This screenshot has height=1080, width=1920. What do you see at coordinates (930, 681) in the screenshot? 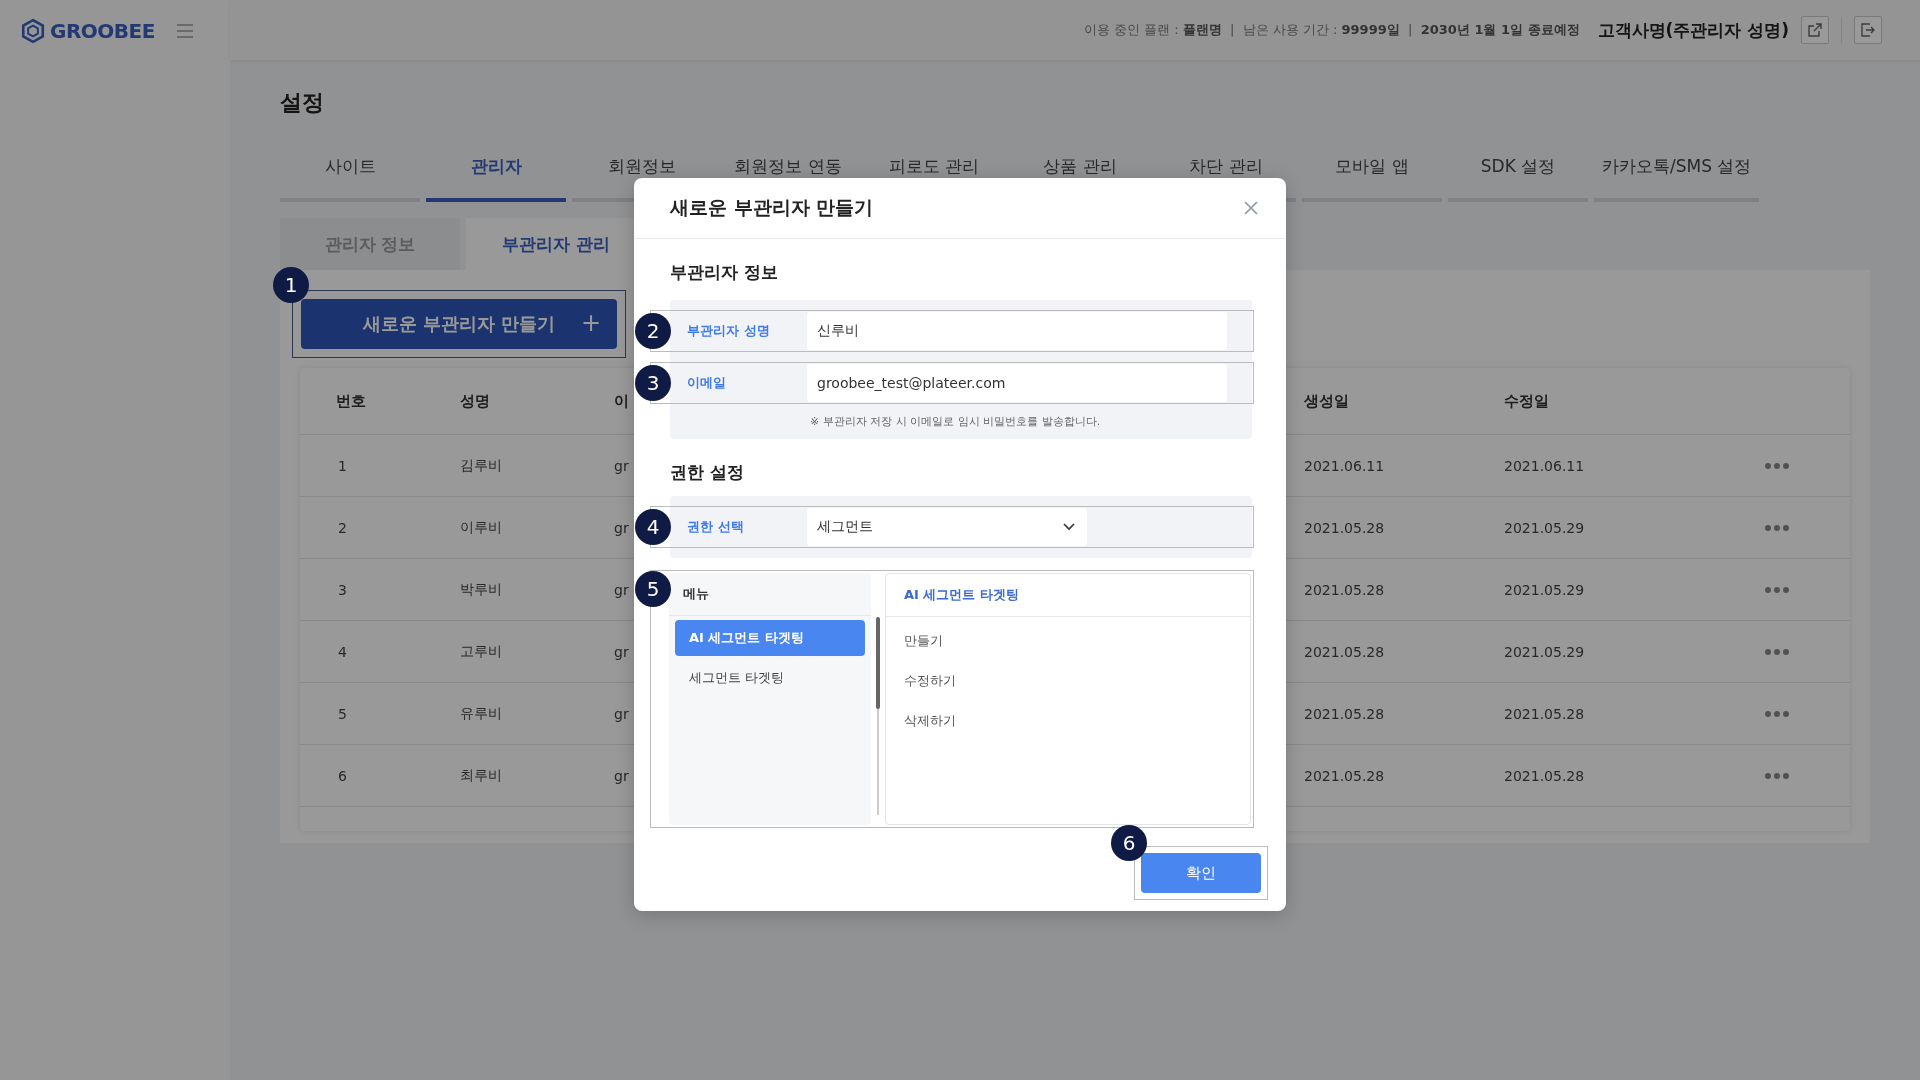
I see `permission-item: 수정하기` at bounding box center [930, 681].